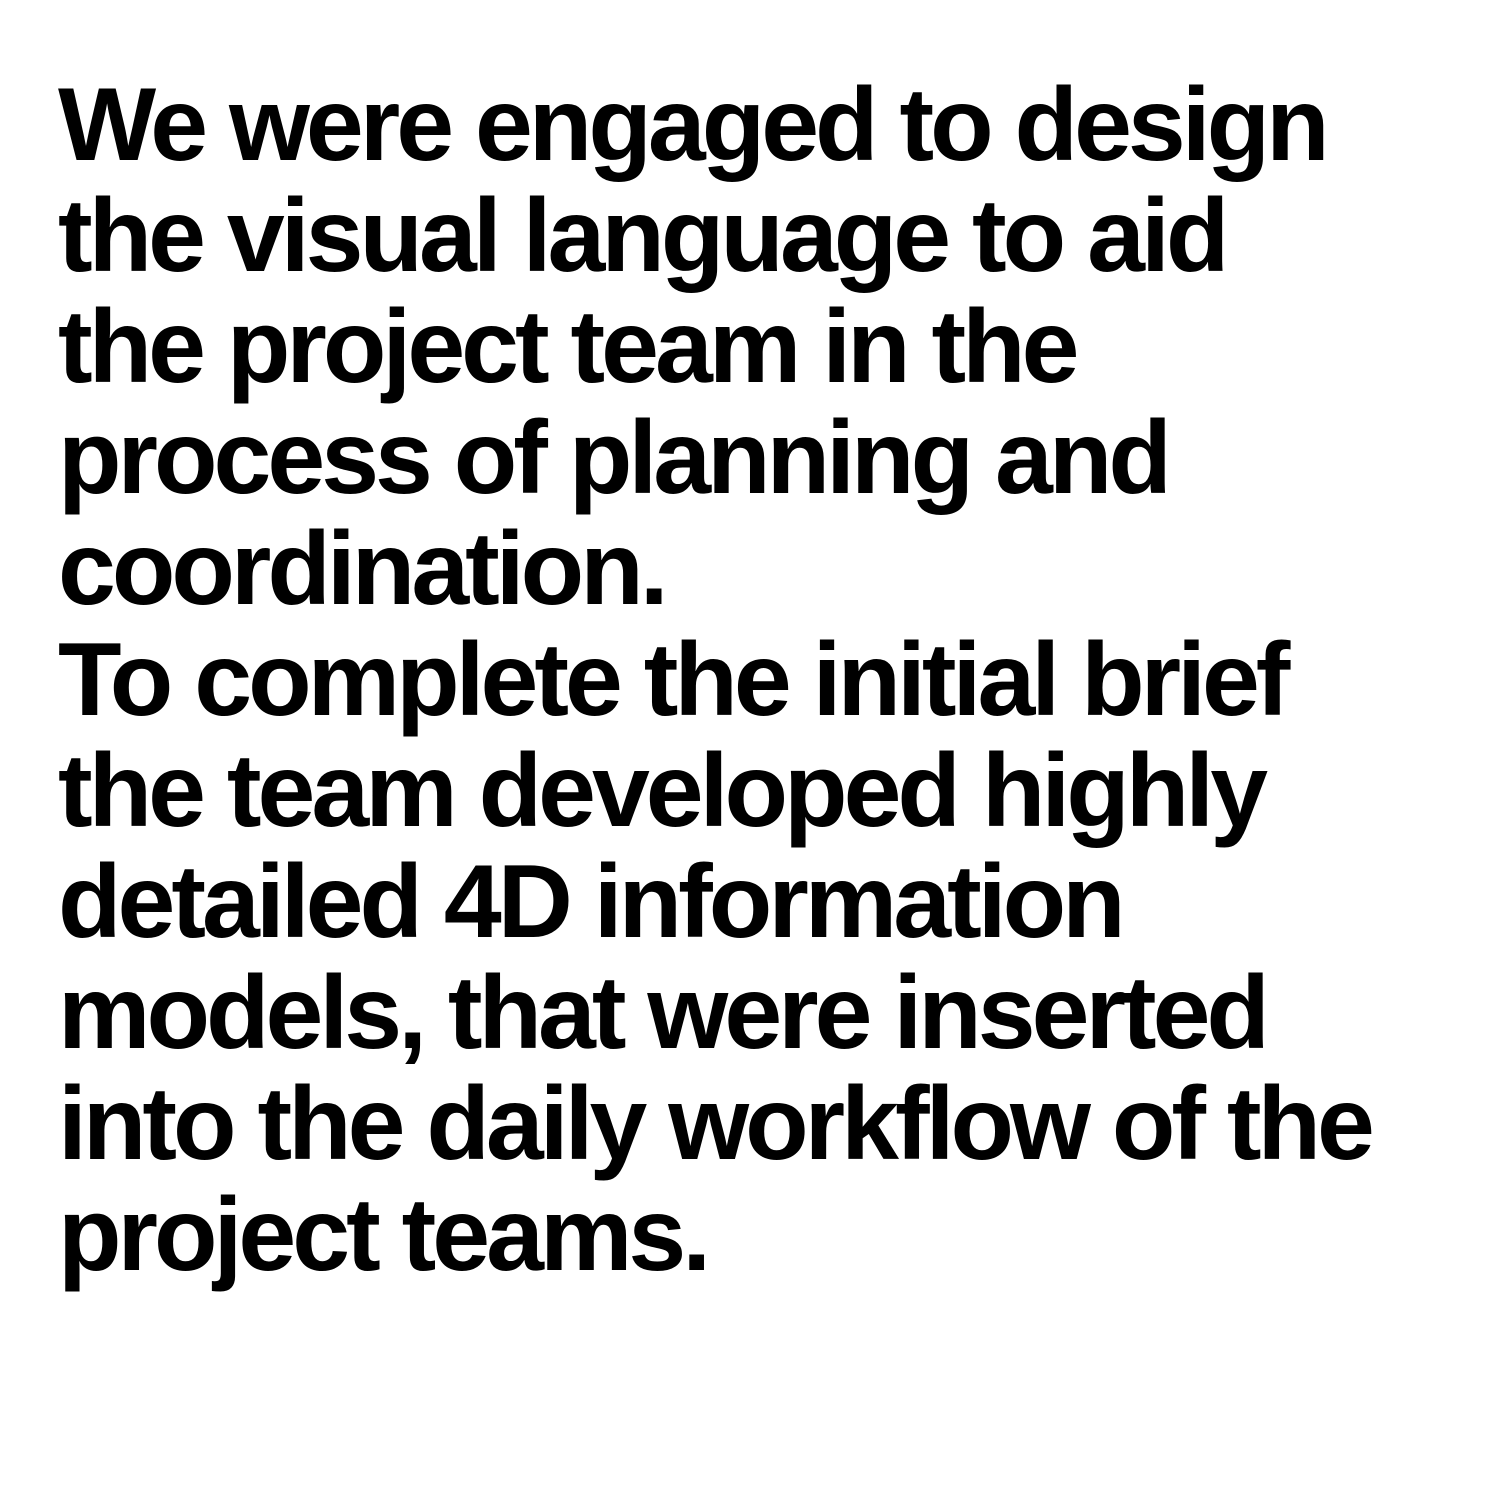  What do you see at coordinates (363, 569) in the screenshot?
I see `text-line: coordination.` at bounding box center [363, 569].